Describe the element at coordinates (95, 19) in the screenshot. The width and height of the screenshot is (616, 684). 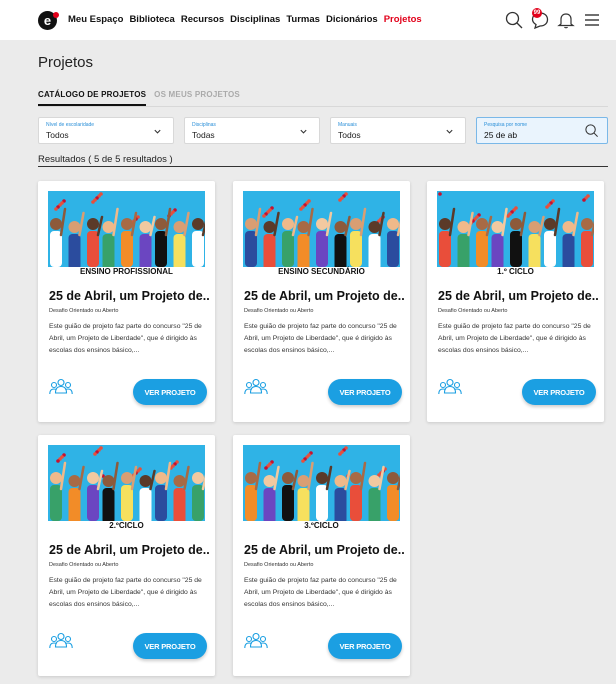
I see `nav-item-meu-espaco: Meu Espaço` at that location.